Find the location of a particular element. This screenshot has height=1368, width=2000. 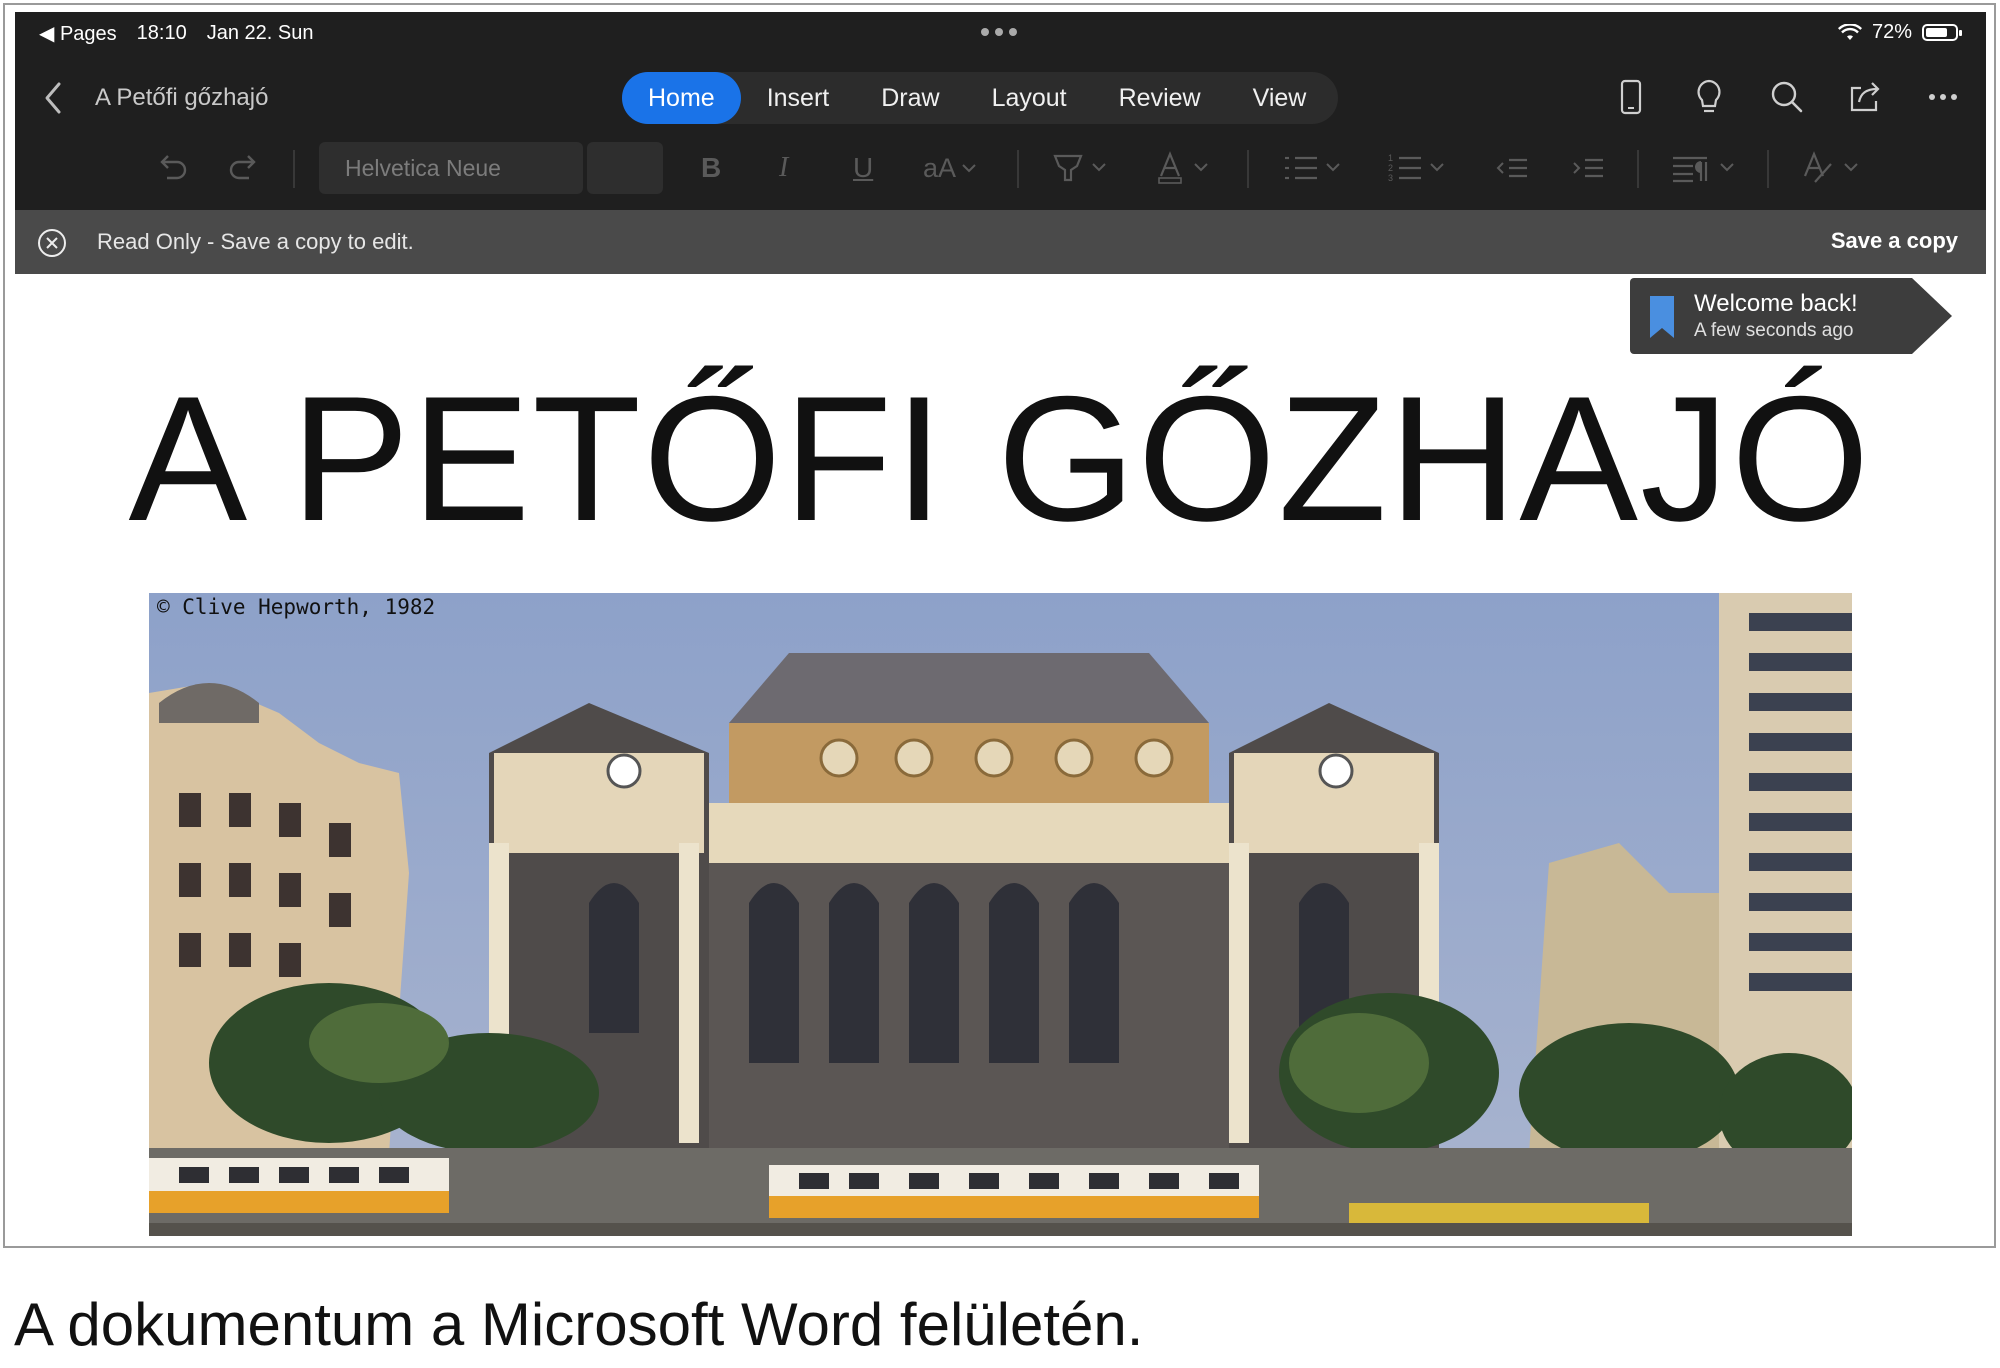

battery-icon is located at coordinates (1942, 32).